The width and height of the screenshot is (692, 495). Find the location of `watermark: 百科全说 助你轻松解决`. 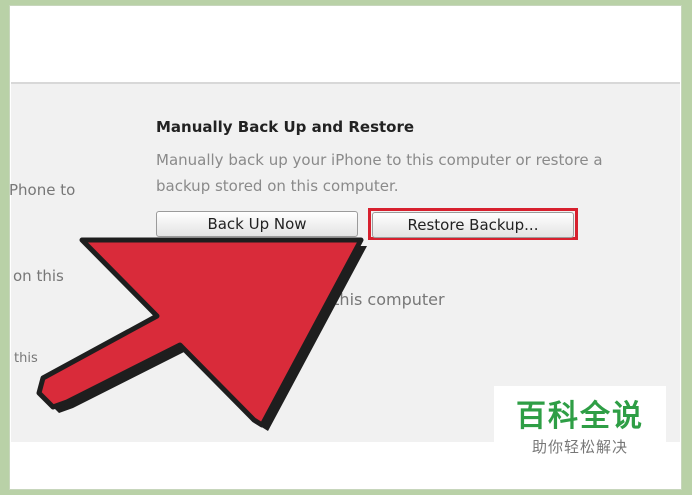

watermark: 百科全说 助你轻松解决 is located at coordinates (580, 425).